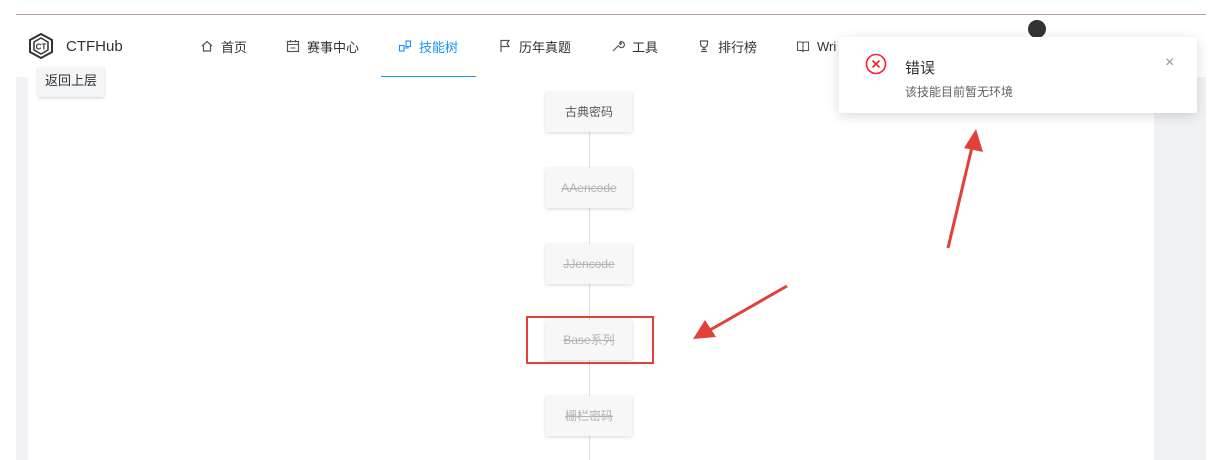  What do you see at coordinates (505, 45) in the screenshot?
I see `flag-icon` at bounding box center [505, 45].